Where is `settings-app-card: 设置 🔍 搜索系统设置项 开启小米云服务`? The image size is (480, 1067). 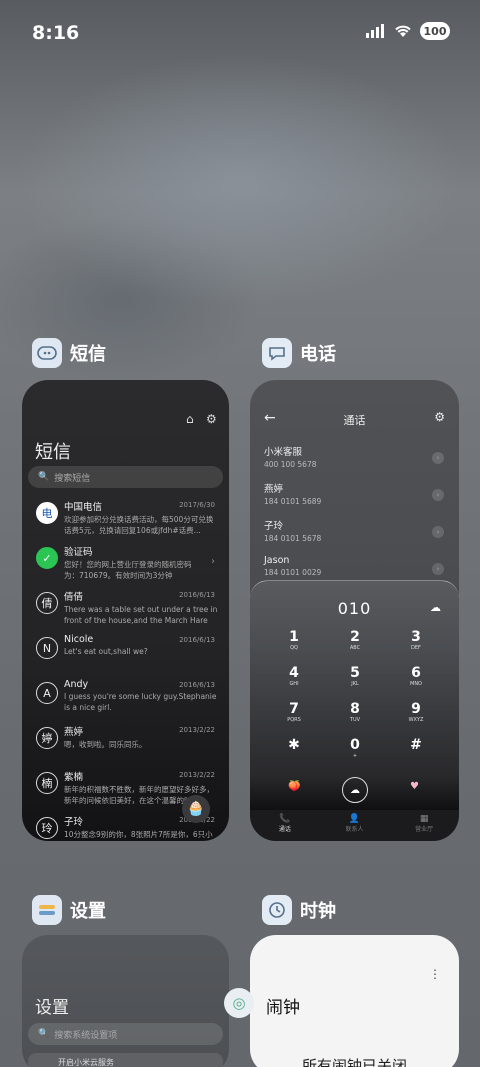
settings-app-card: 设置 🔍 搜索系统设置项 开启小米云服务 is located at coordinates (125, 1001).